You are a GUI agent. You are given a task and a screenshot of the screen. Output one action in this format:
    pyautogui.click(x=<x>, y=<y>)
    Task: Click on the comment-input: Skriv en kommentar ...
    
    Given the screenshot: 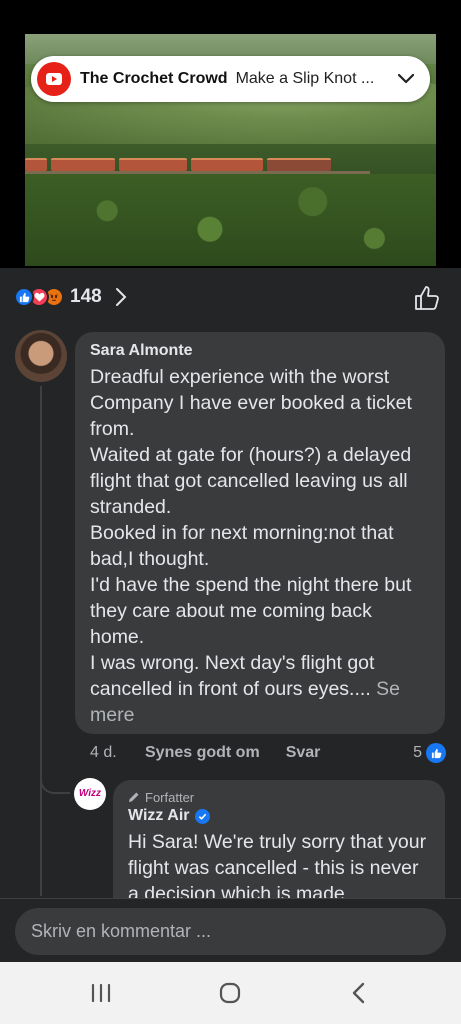 What is the action you would take?
    pyautogui.click(x=230, y=931)
    